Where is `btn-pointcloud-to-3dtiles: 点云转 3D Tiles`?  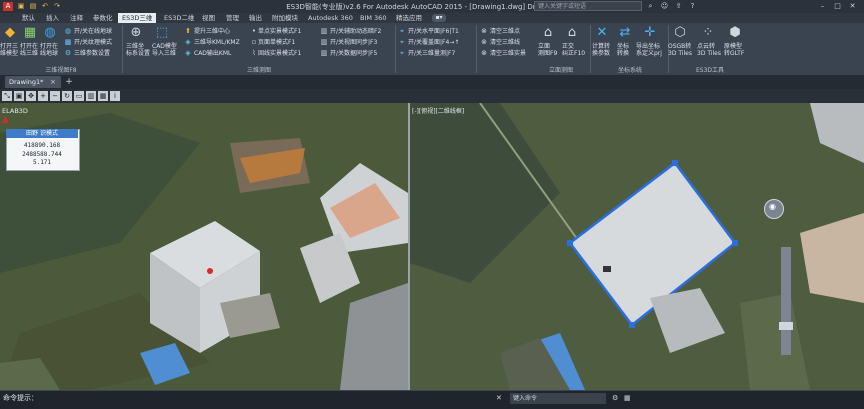 btn-pointcloud-to-3dtiles: 点云转 3D Tiles is located at coordinates (709, 50).